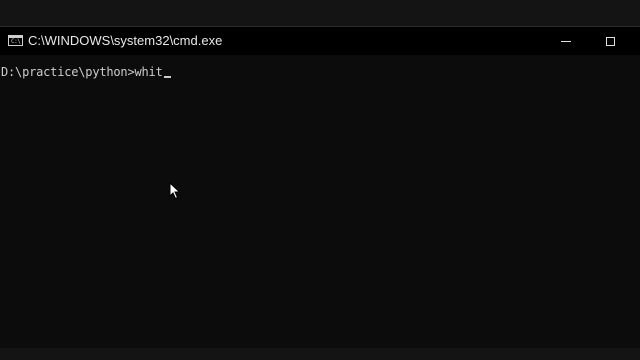  I want to click on cmd-icon: C:\, so click(15, 40).